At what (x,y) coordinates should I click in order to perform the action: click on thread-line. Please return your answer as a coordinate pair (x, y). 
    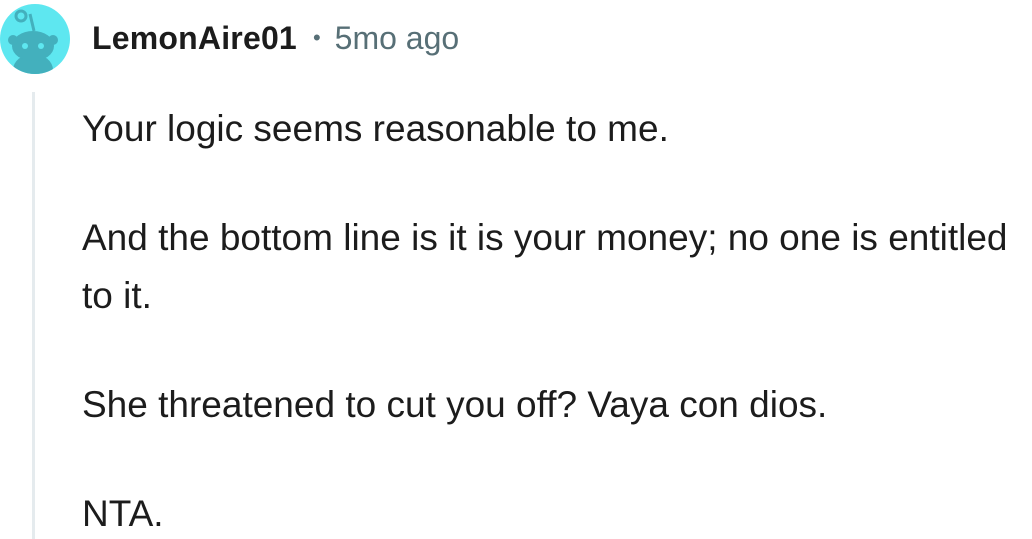
    Looking at the image, I should click on (33, 315).